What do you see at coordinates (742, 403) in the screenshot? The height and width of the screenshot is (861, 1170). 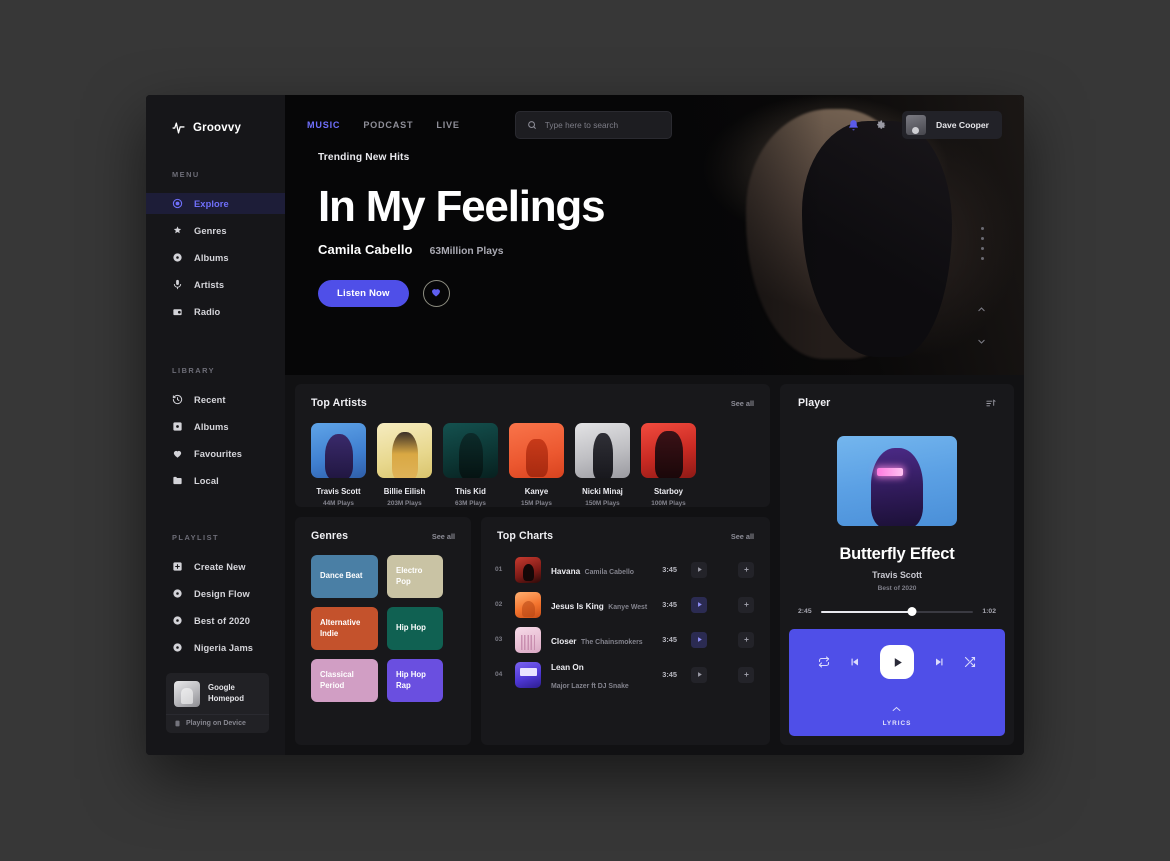 I see `top-artists-see-all: See all` at bounding box center [742, 403].